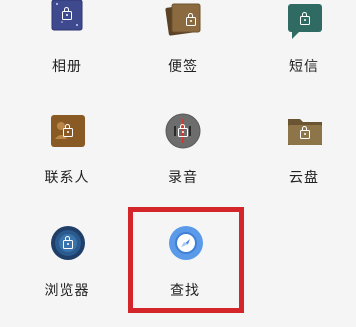  I want to click on browser-icon, so click(68, 243).